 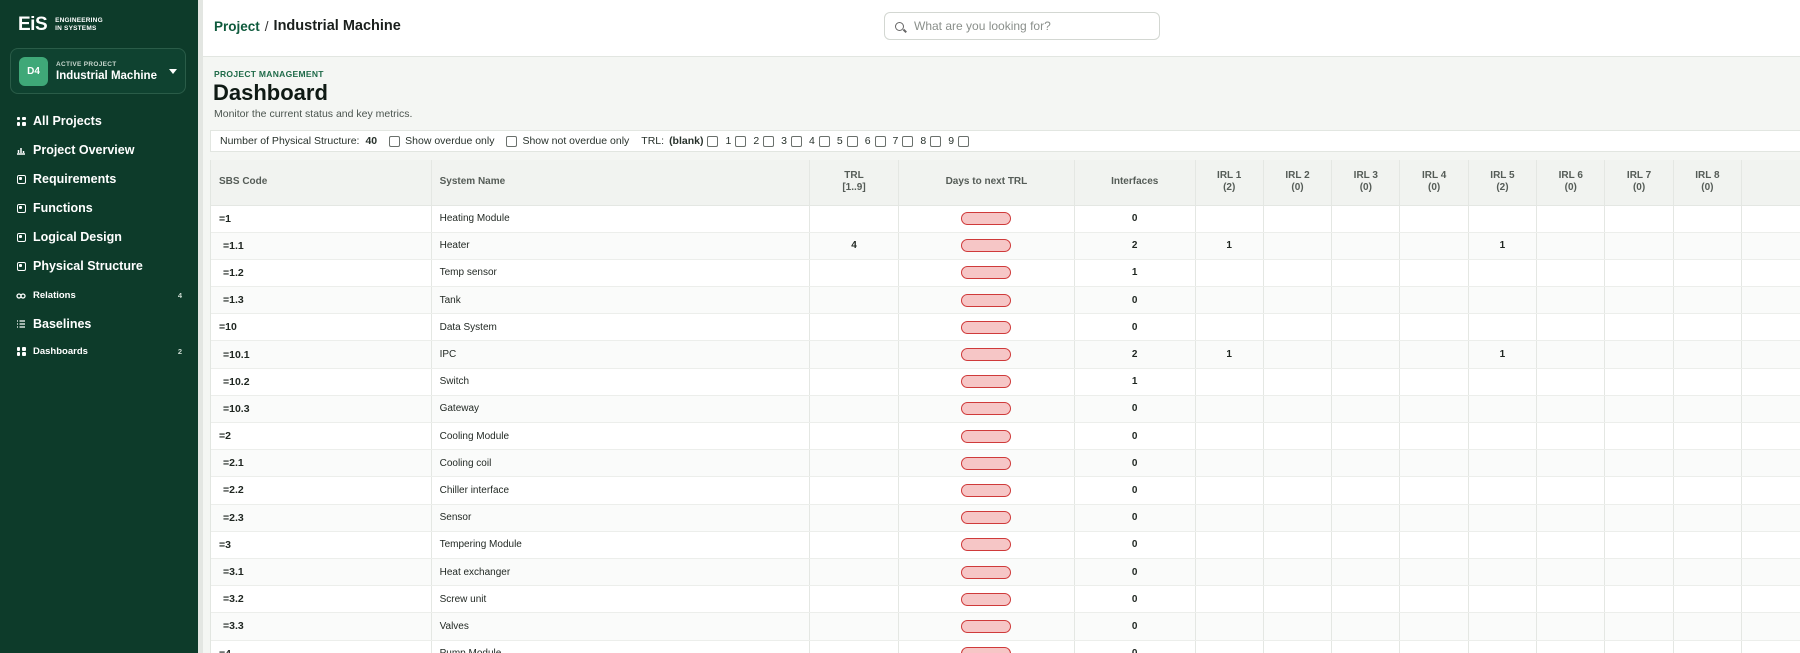 I want to click on sidebar-divider, so click(x=200, y=326).